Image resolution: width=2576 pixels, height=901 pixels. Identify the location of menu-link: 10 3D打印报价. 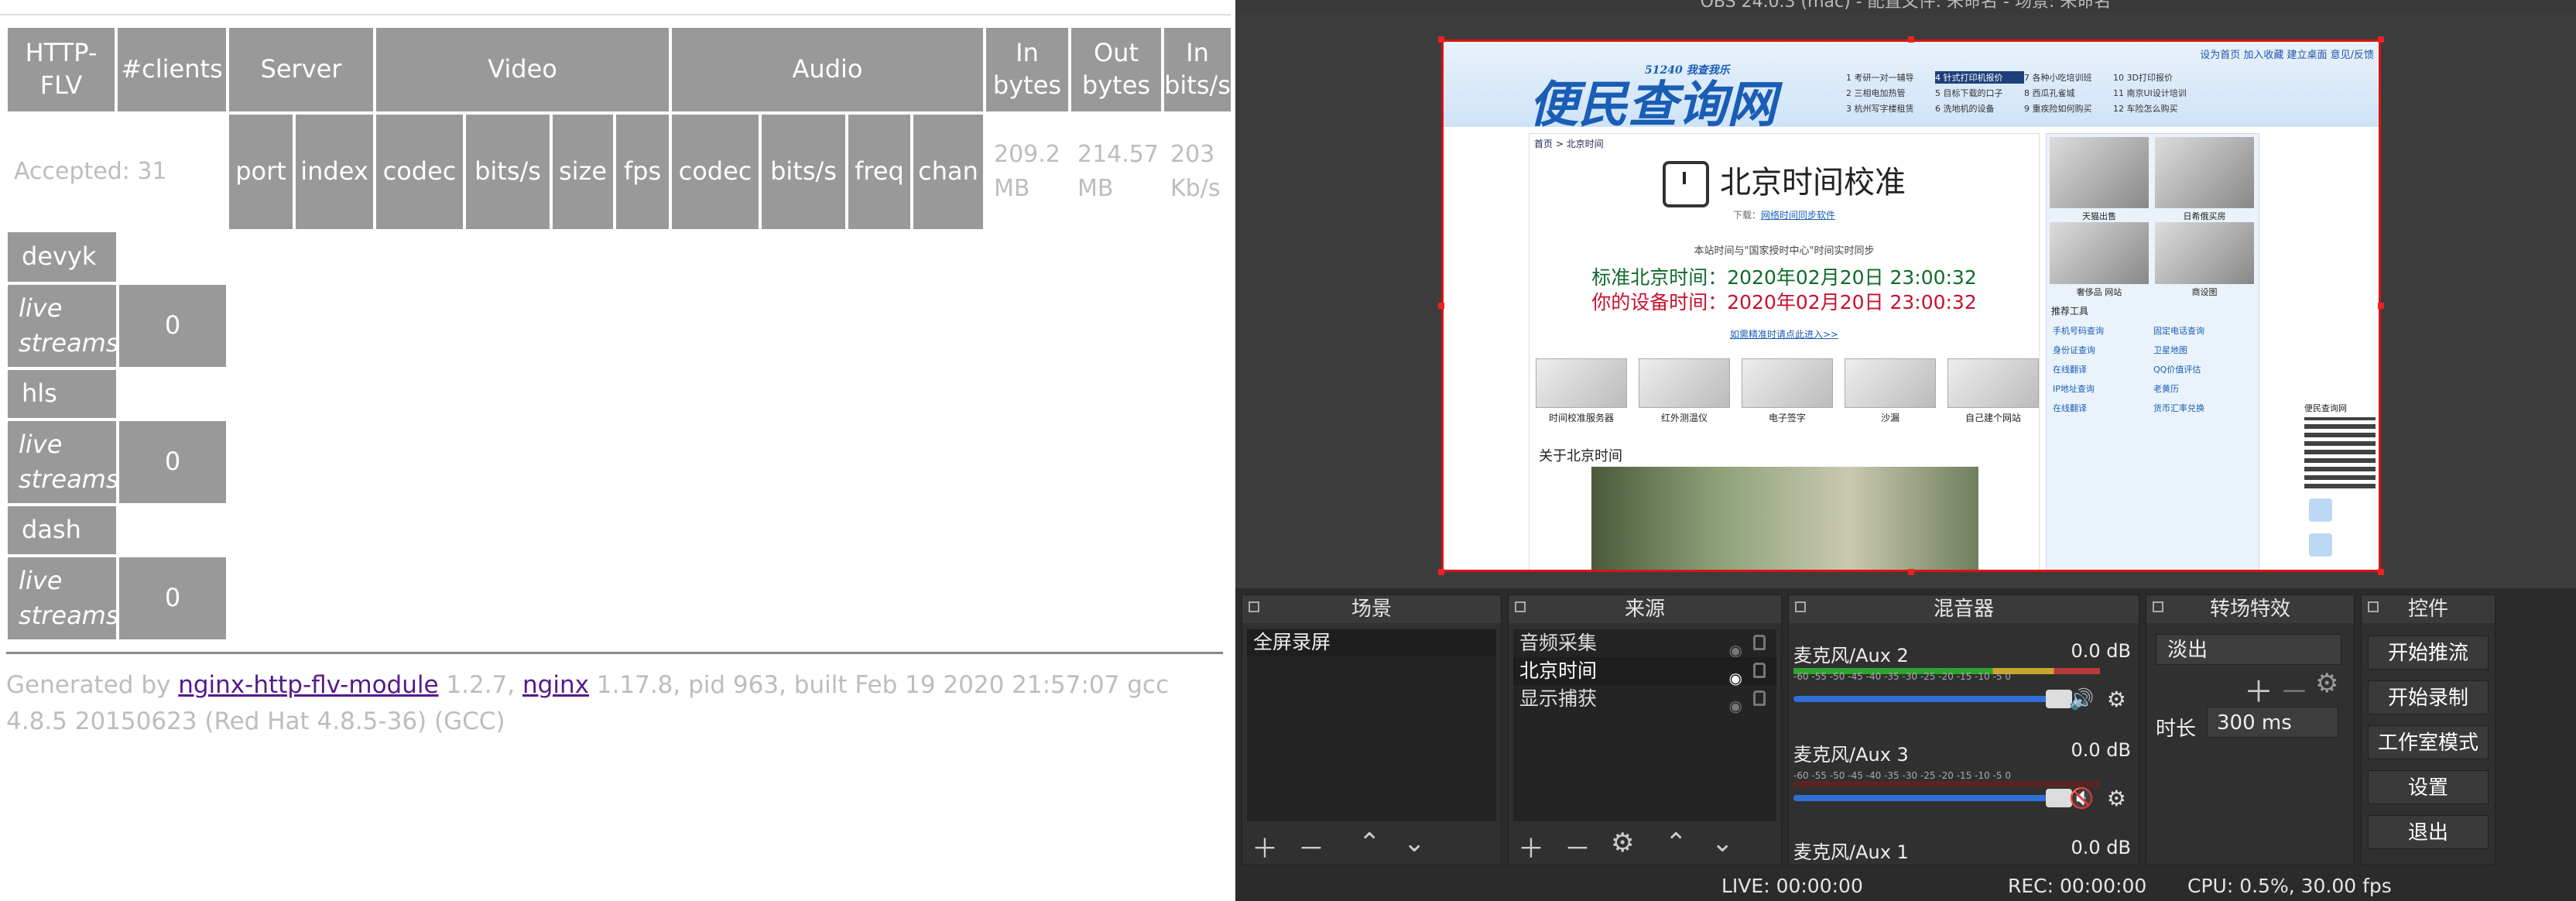
(2157, 77).